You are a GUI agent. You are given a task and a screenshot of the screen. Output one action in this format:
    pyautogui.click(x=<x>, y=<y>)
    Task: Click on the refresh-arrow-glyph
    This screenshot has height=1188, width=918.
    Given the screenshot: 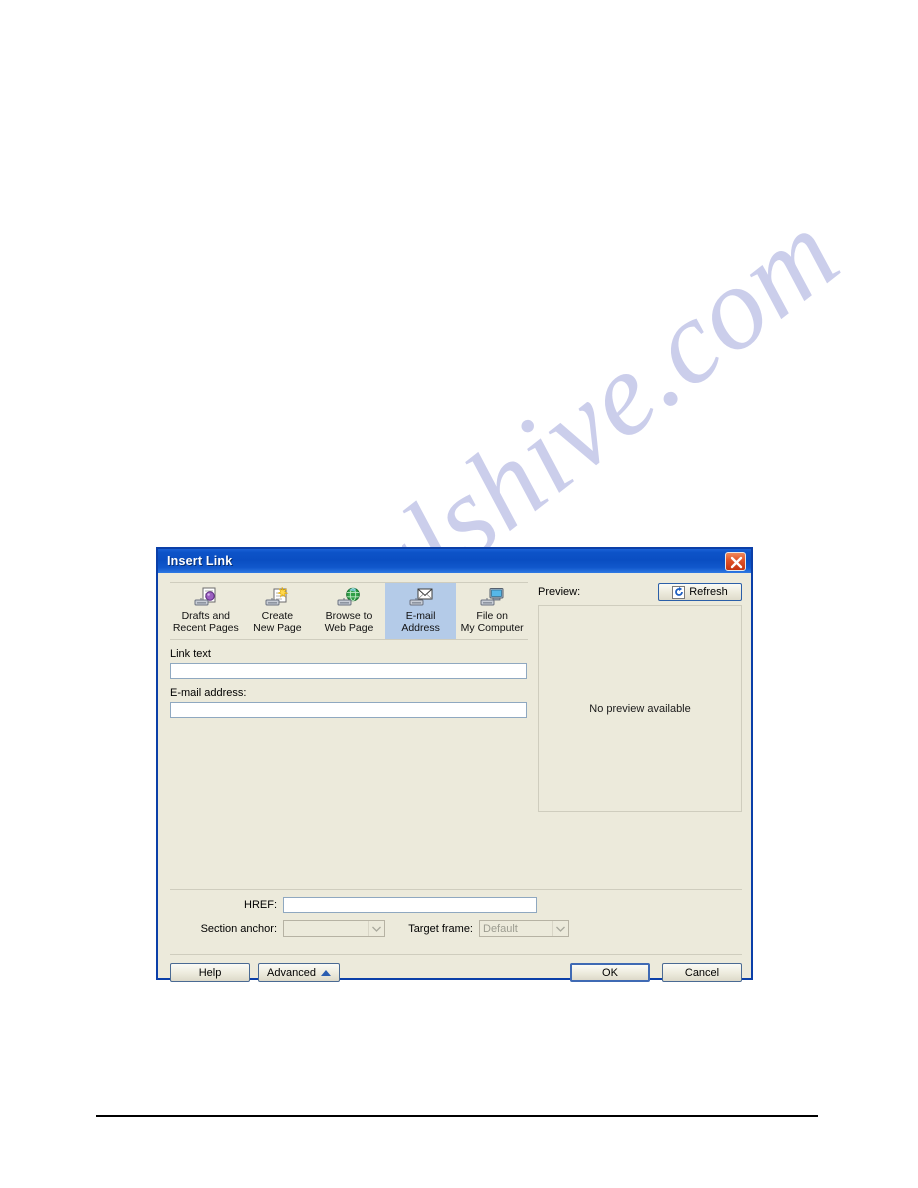 What is the action you would take?
    pyautogui.click(x=678, y=591)
    